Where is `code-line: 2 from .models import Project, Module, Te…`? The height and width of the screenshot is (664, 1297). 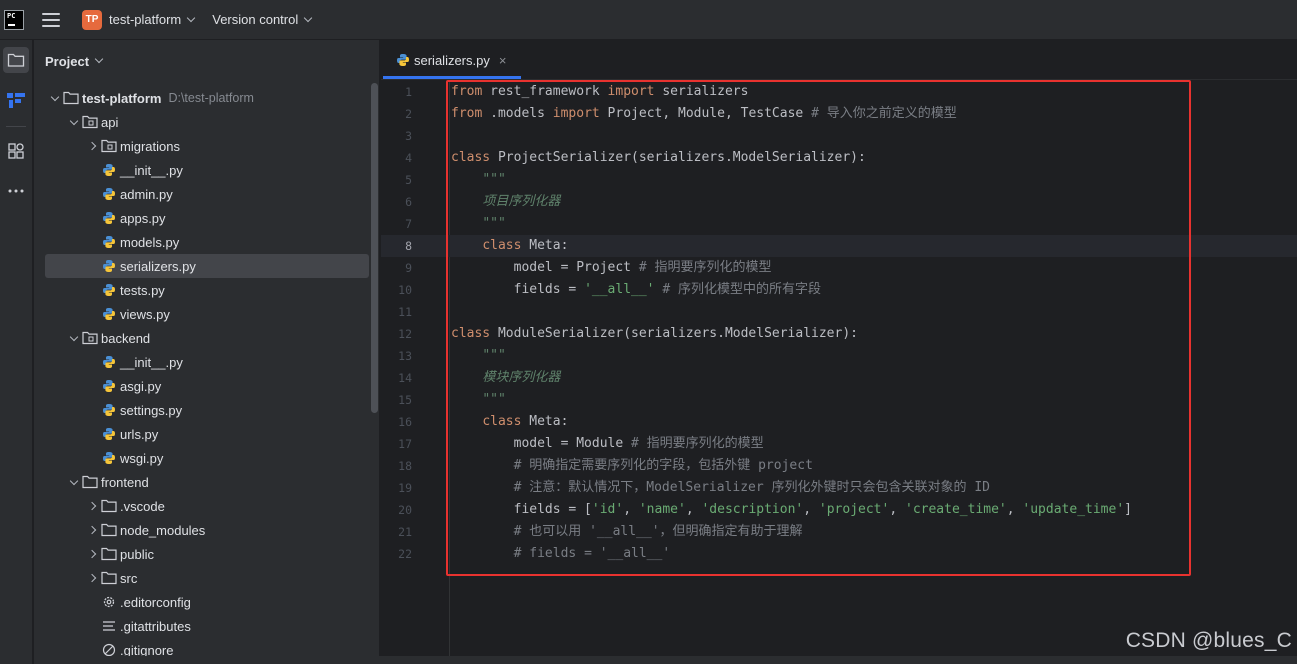 code-line: 2 from .models import Project, Module, Te… is located at coordinates (839, 114).